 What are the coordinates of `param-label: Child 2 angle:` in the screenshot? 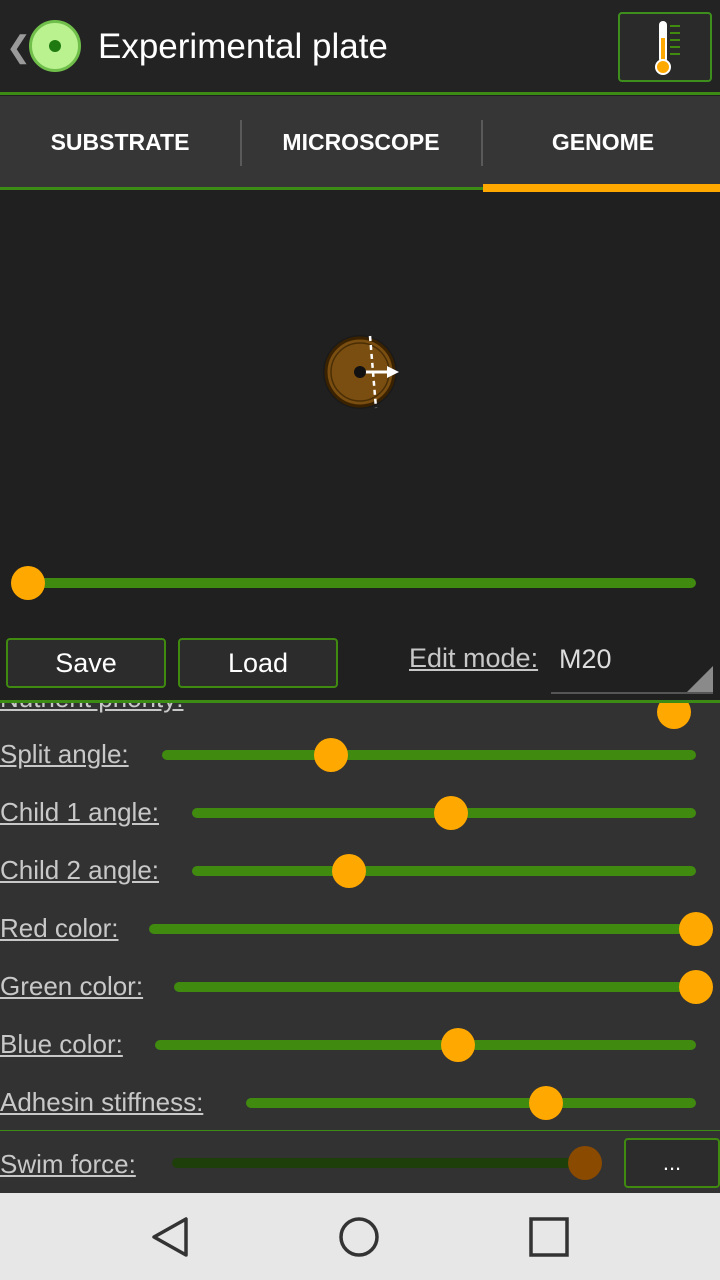 It's located at (79, 870).